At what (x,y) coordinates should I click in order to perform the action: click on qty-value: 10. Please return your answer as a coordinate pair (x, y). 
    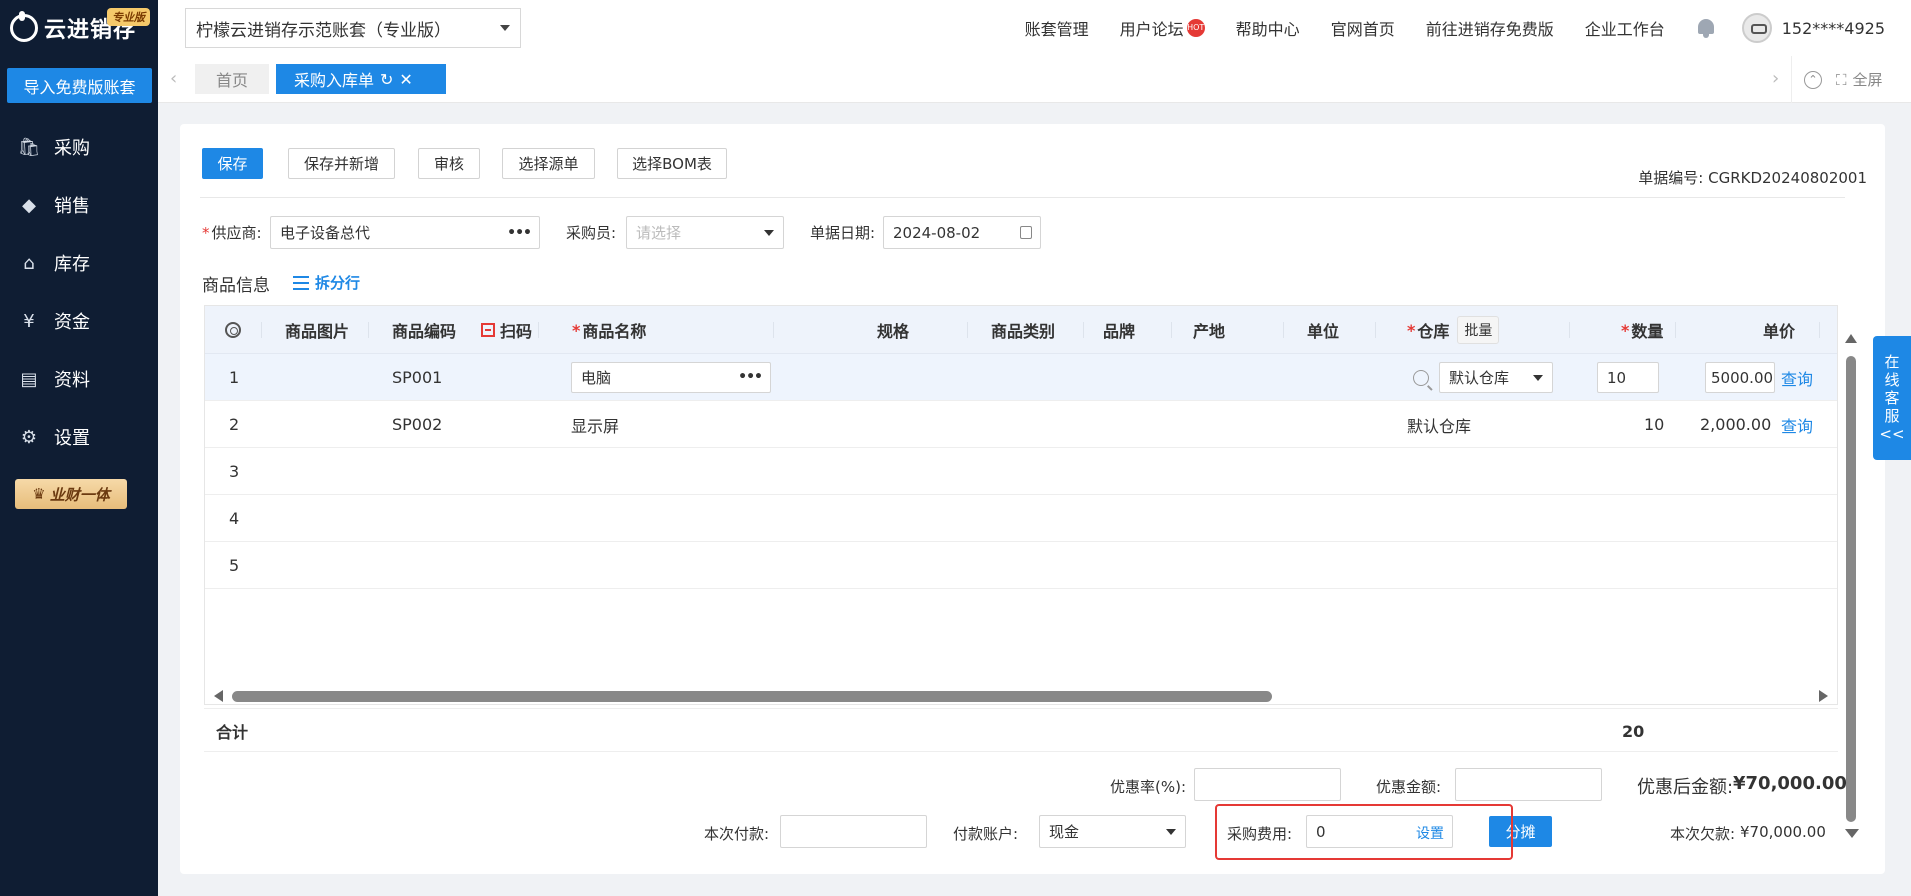
    Looking at the image, I should click on (1617, 377).